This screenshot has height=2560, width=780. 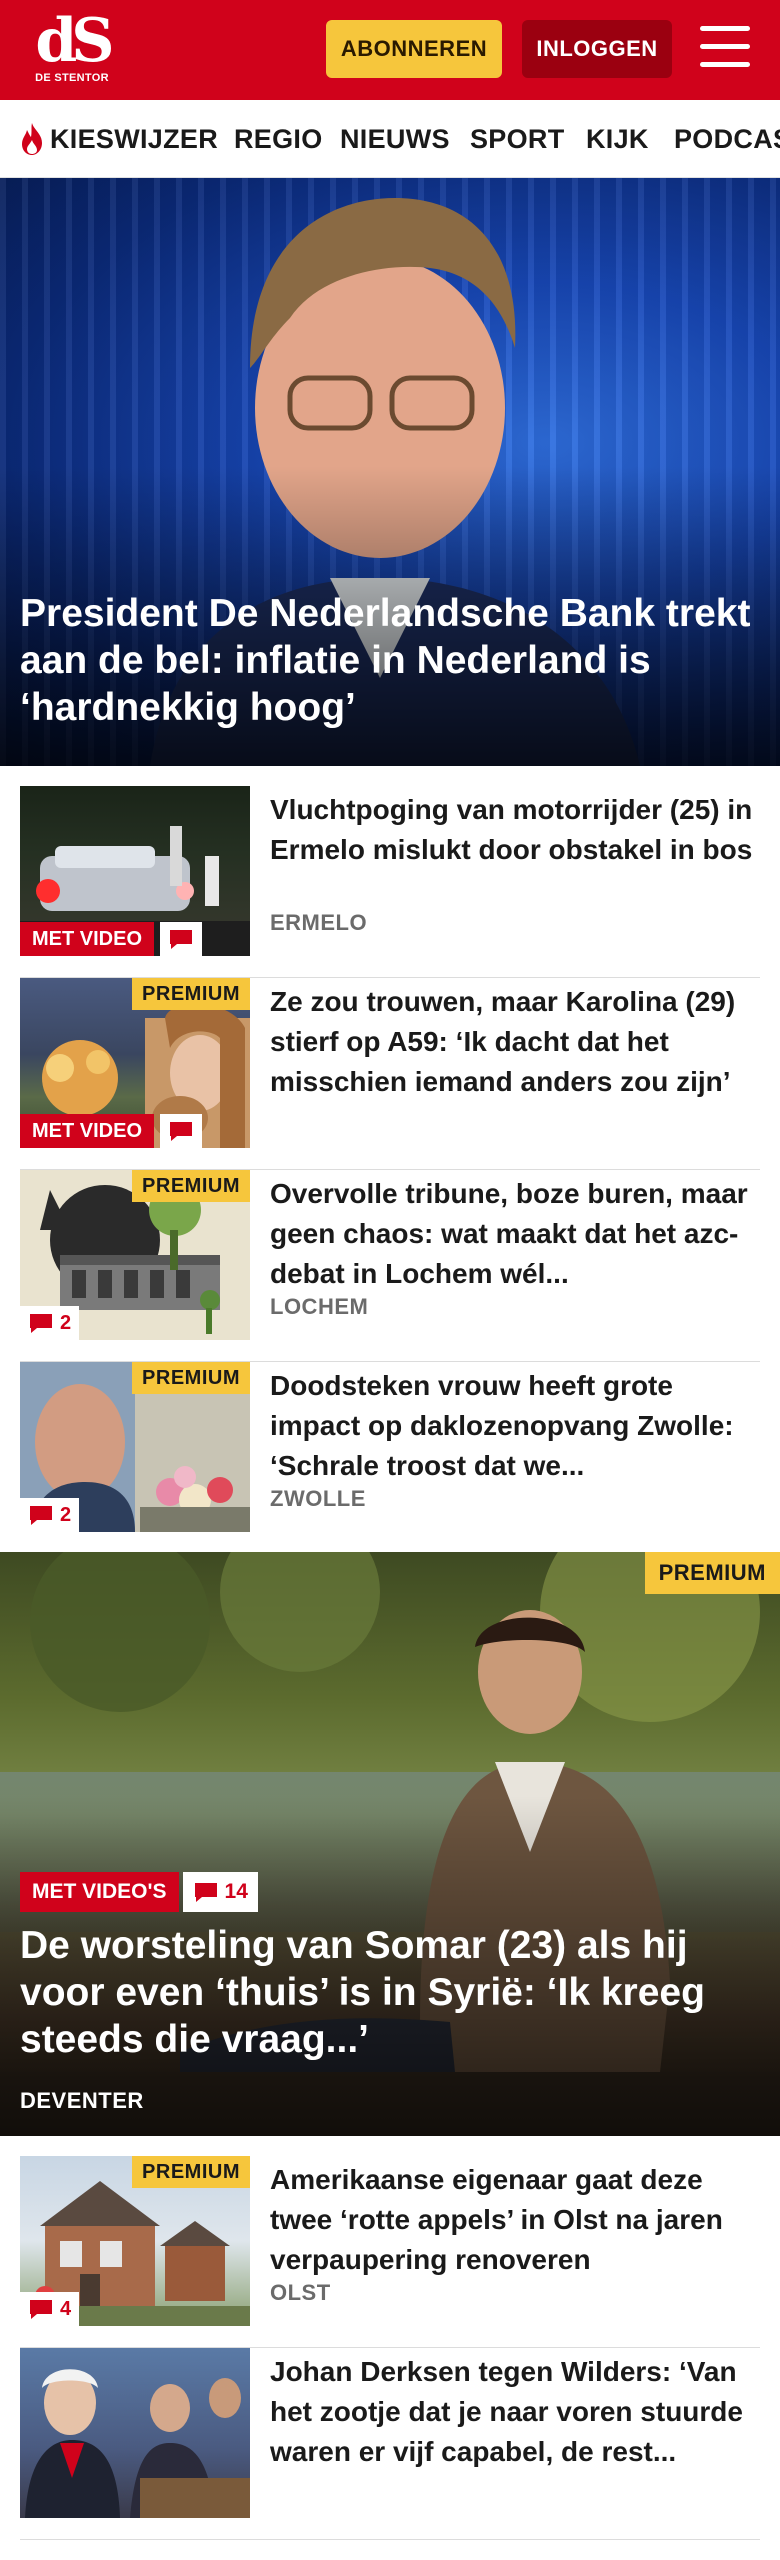 I want to click on nav-item-label: PODCAS, so click(x=727, y=138).